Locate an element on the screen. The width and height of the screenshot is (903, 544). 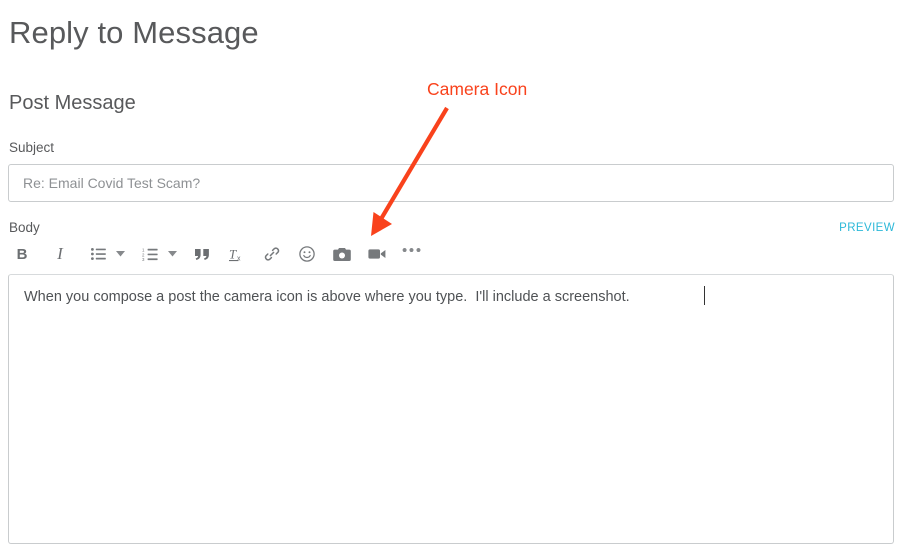
editor-toolbar: B I 1 2 3 T x ••• is located at coordinates (451, 254).